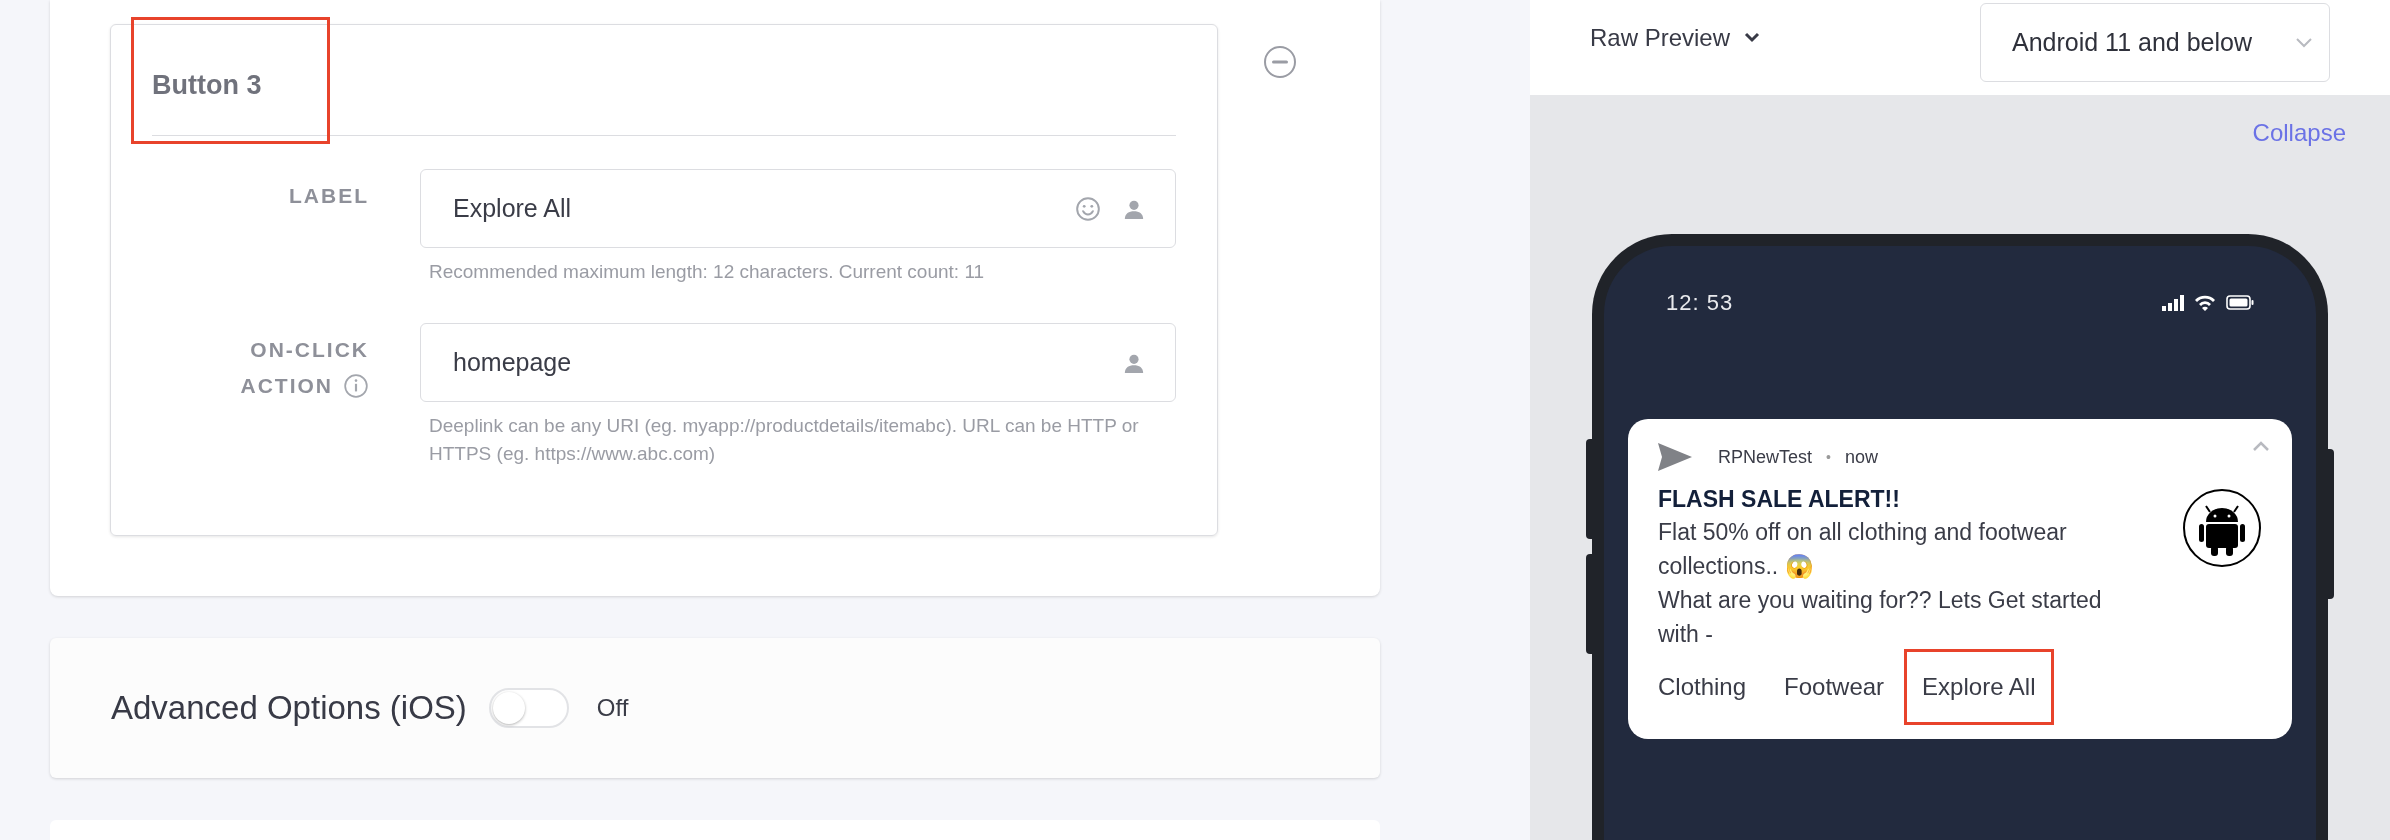  What do you see at coordinates (329, 196) in the screenshot?
I see `field-label: LABEL` at bounding box center [329, 196].